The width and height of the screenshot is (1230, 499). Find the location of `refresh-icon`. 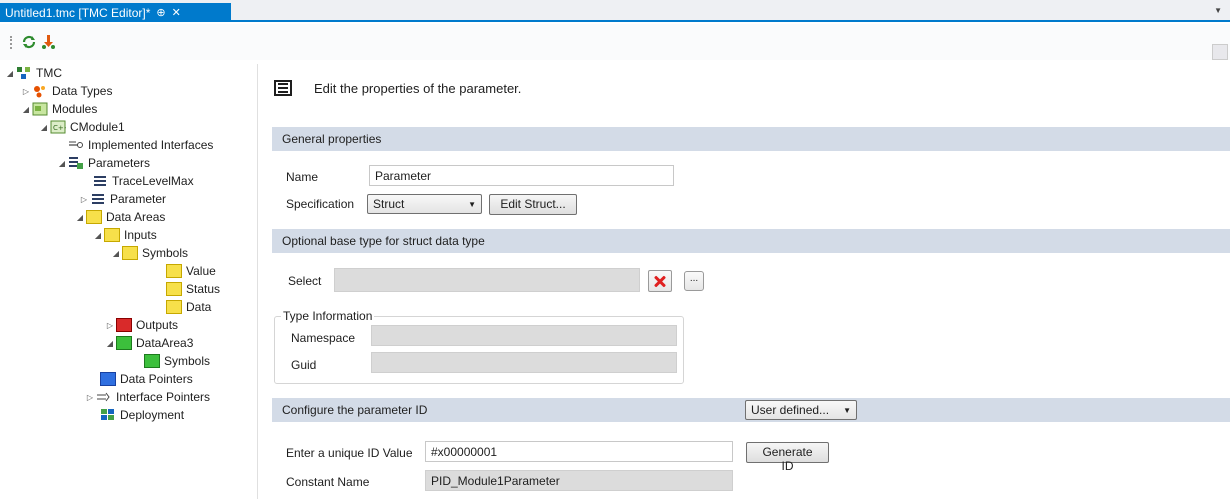

refresh-icon is located at coordinates (29, 42).